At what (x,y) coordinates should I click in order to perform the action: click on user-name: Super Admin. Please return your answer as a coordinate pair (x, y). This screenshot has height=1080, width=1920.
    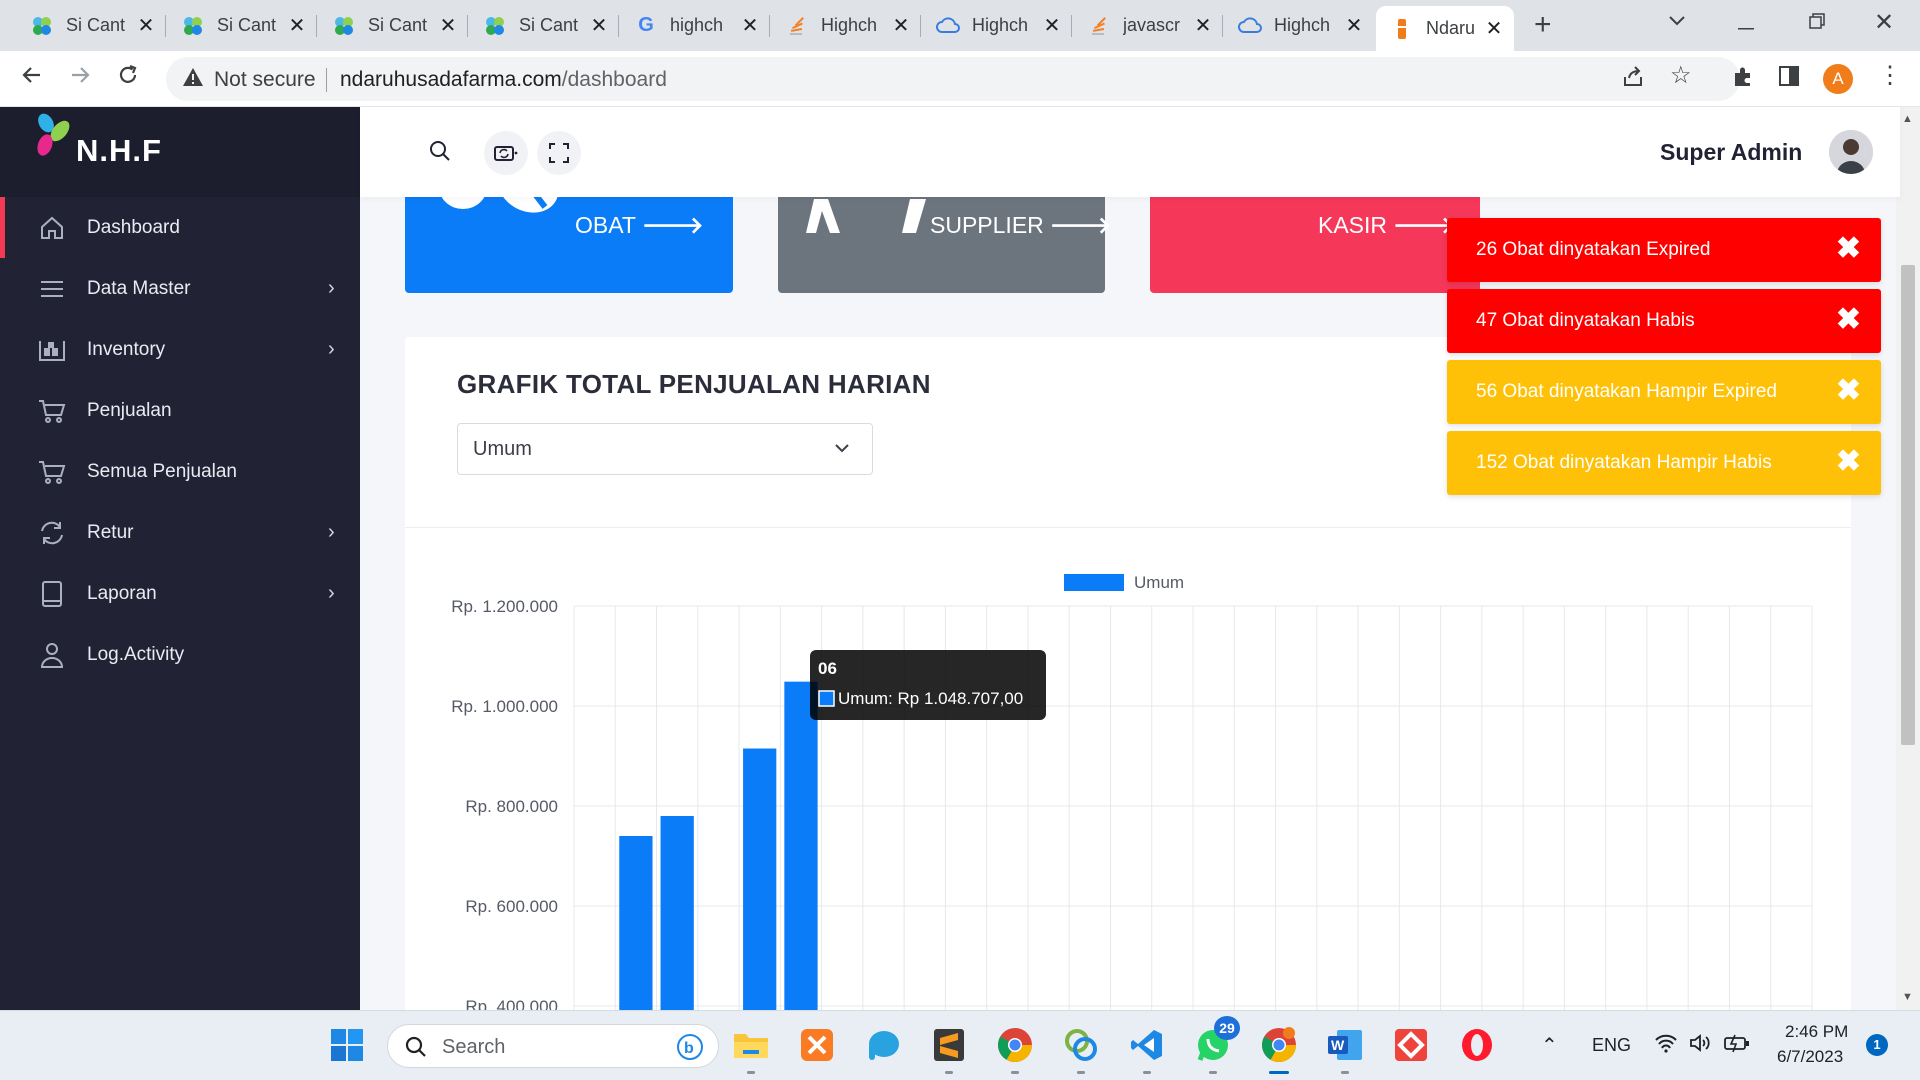
    Looking at the image, I should click on (1731, 152).